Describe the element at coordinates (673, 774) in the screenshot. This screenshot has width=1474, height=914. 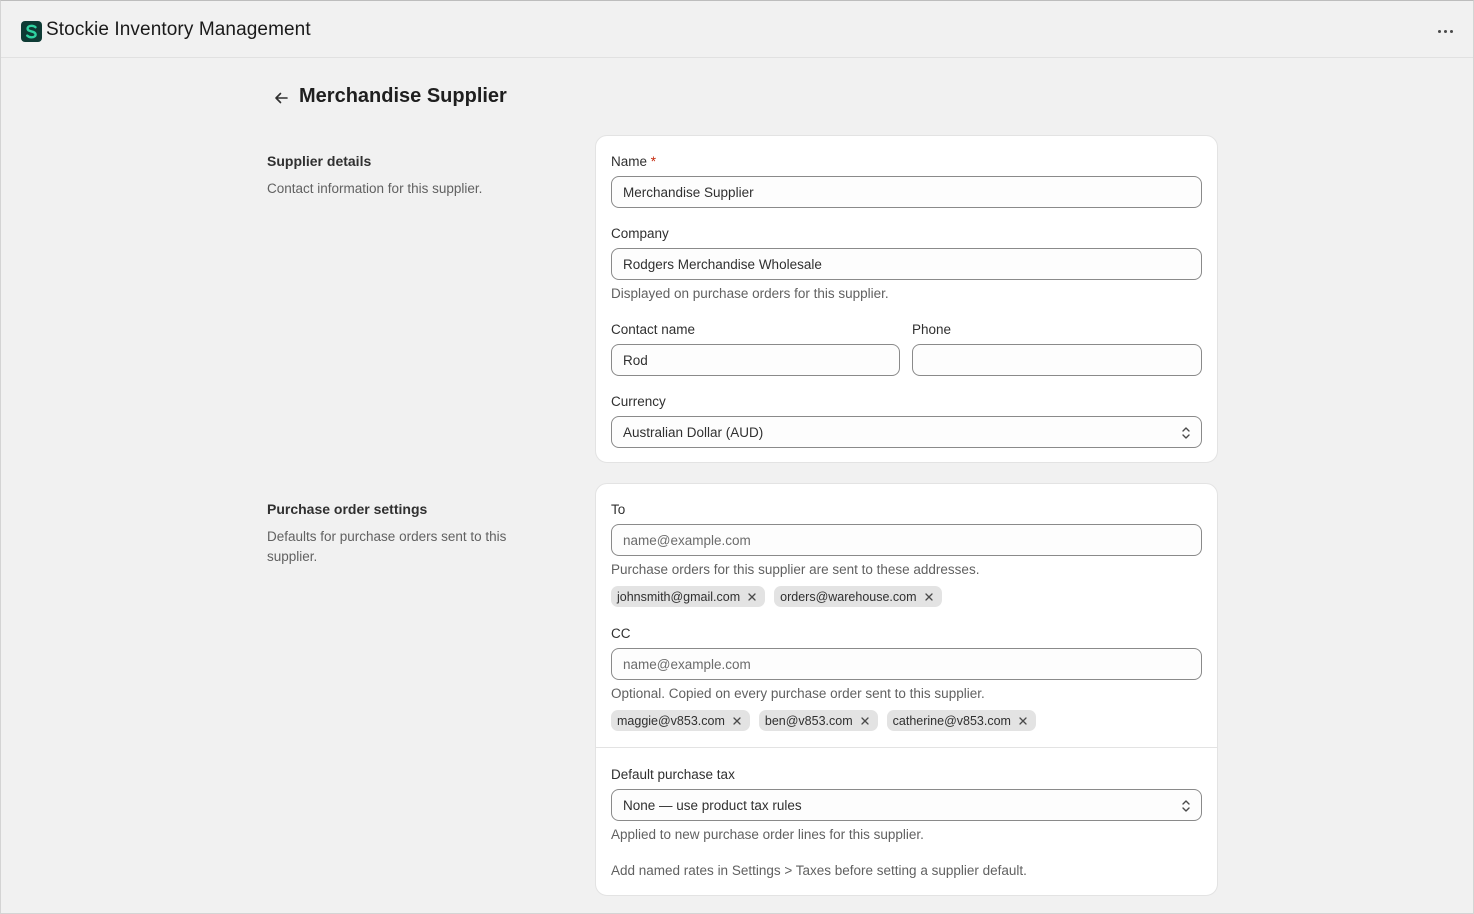
I see `default-tax-label: Default purchase tax` at that location.